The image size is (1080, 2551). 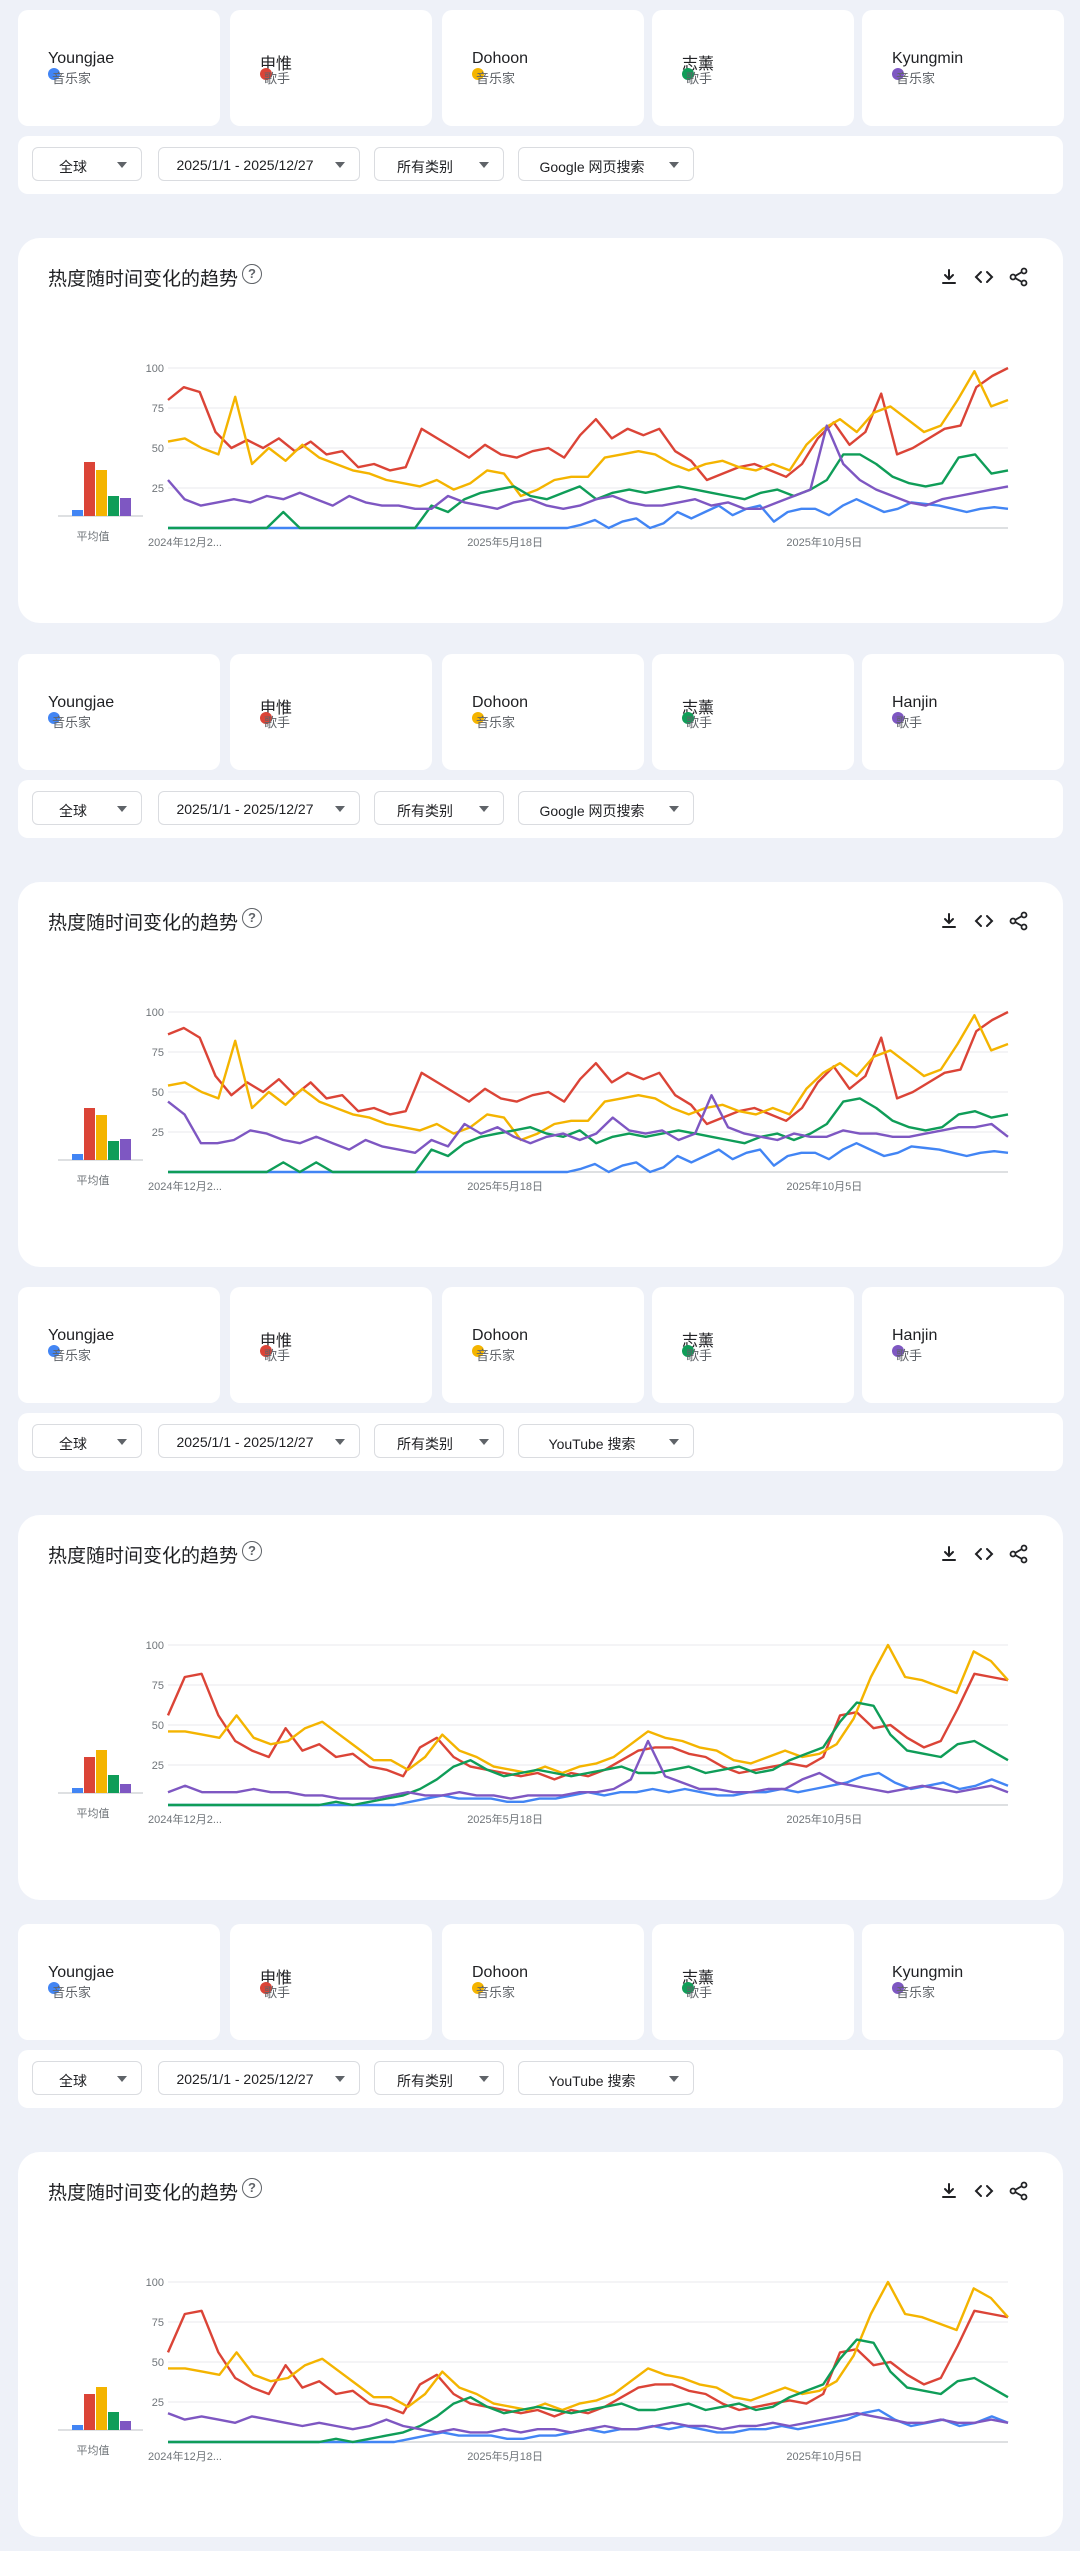 I want to click on filter-bar: 全球 2025/1/1 - 2025/12/27 所有类别 YouTube 搜索, so click(x=540, y=1442).